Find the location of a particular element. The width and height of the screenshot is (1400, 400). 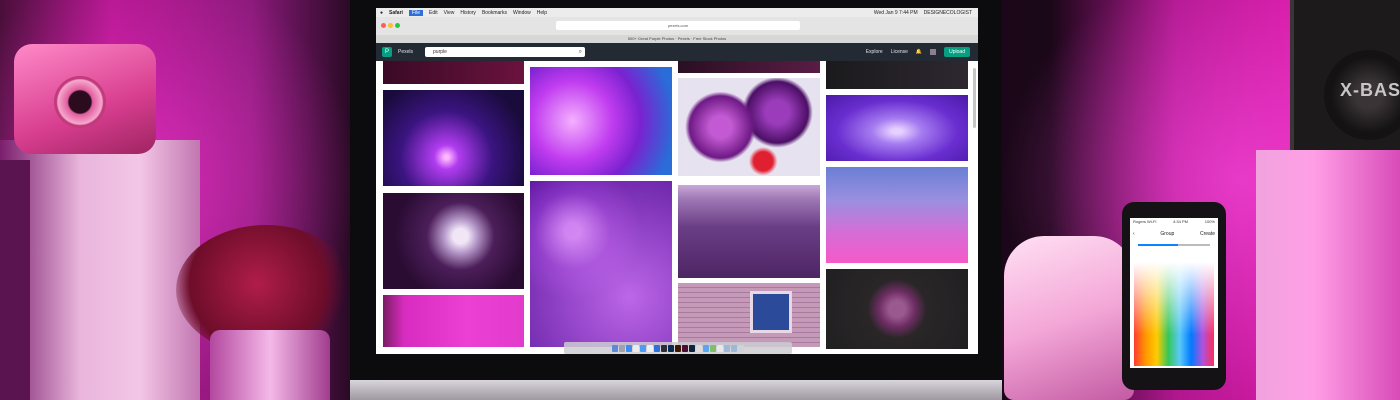

upload-button: Upload is located at coordinates (957, 52).